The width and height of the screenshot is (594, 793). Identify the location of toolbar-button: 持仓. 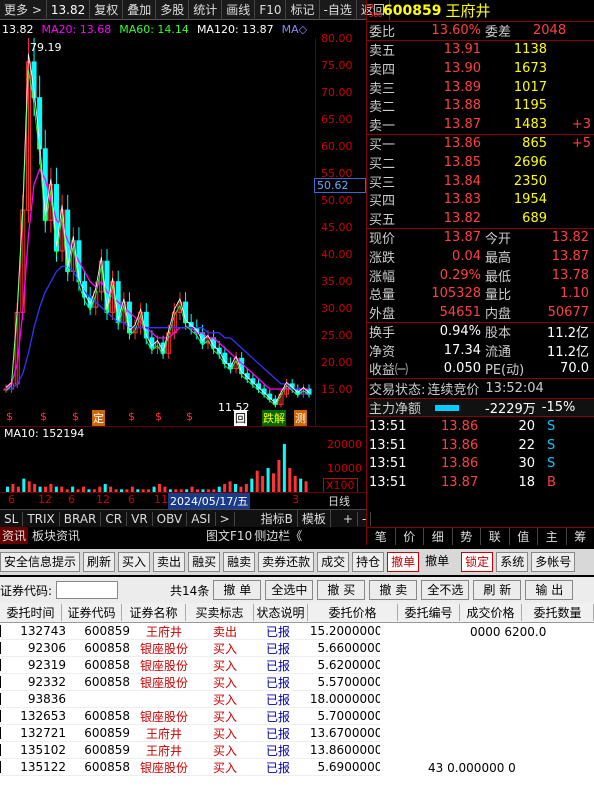
(368, 562).